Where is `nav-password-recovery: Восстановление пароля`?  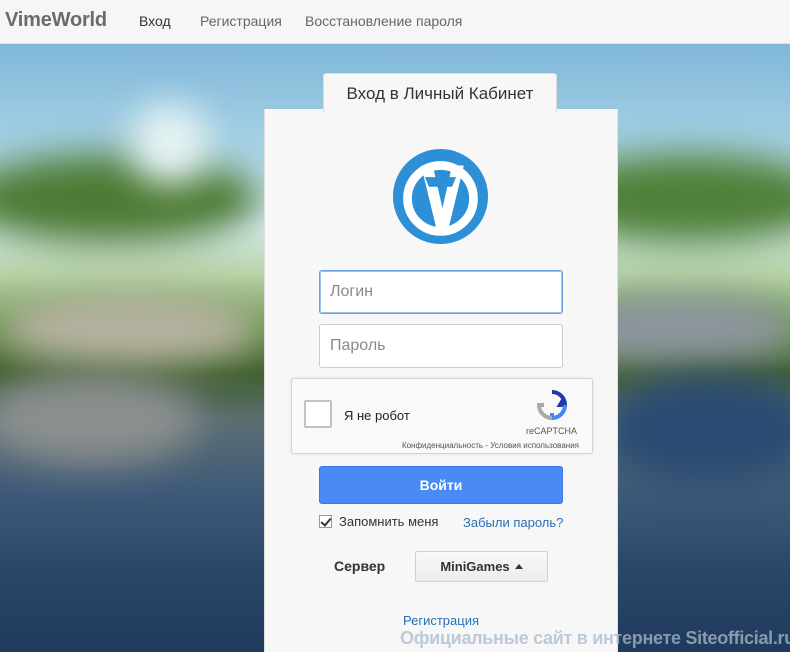 nav-password-recovery: Восстановление пароля is located at coordinates (383, 21).